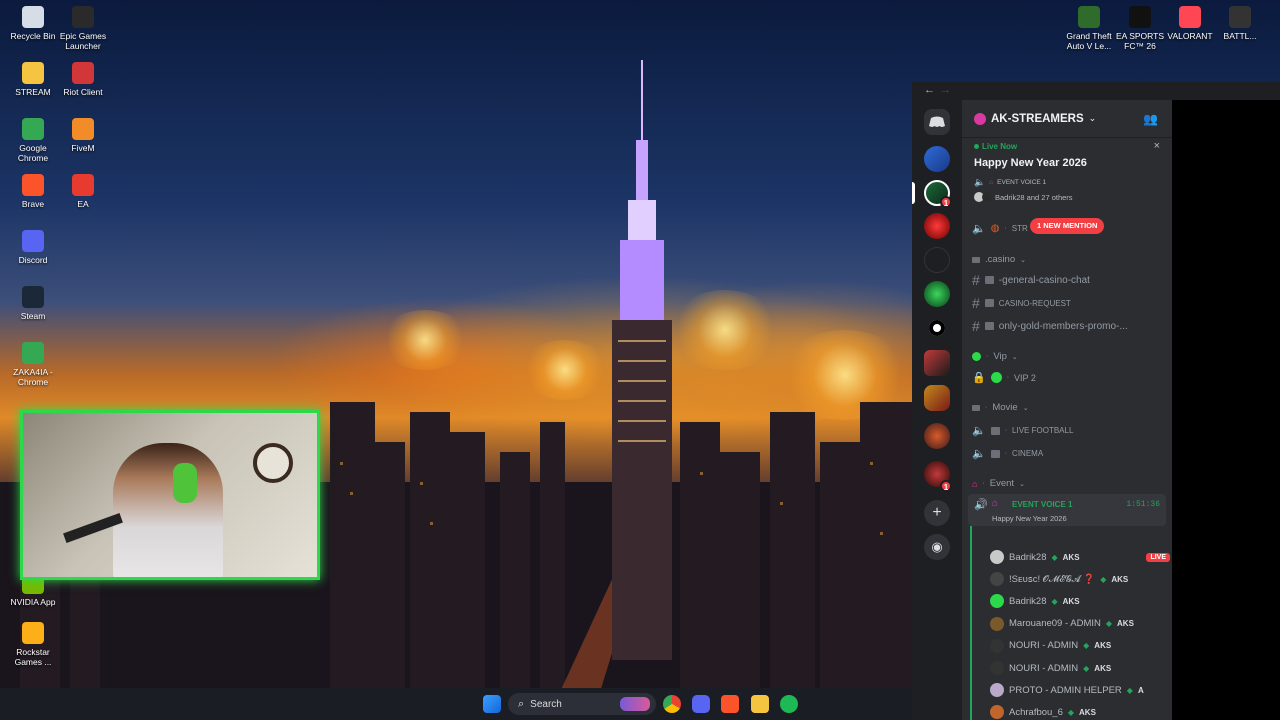 The width and height of the screenshot is (1280, 720). What do you see at coordinates (33, 129) in the screenshot?
I see `chrome-icon` at bounding box center [33, 129].